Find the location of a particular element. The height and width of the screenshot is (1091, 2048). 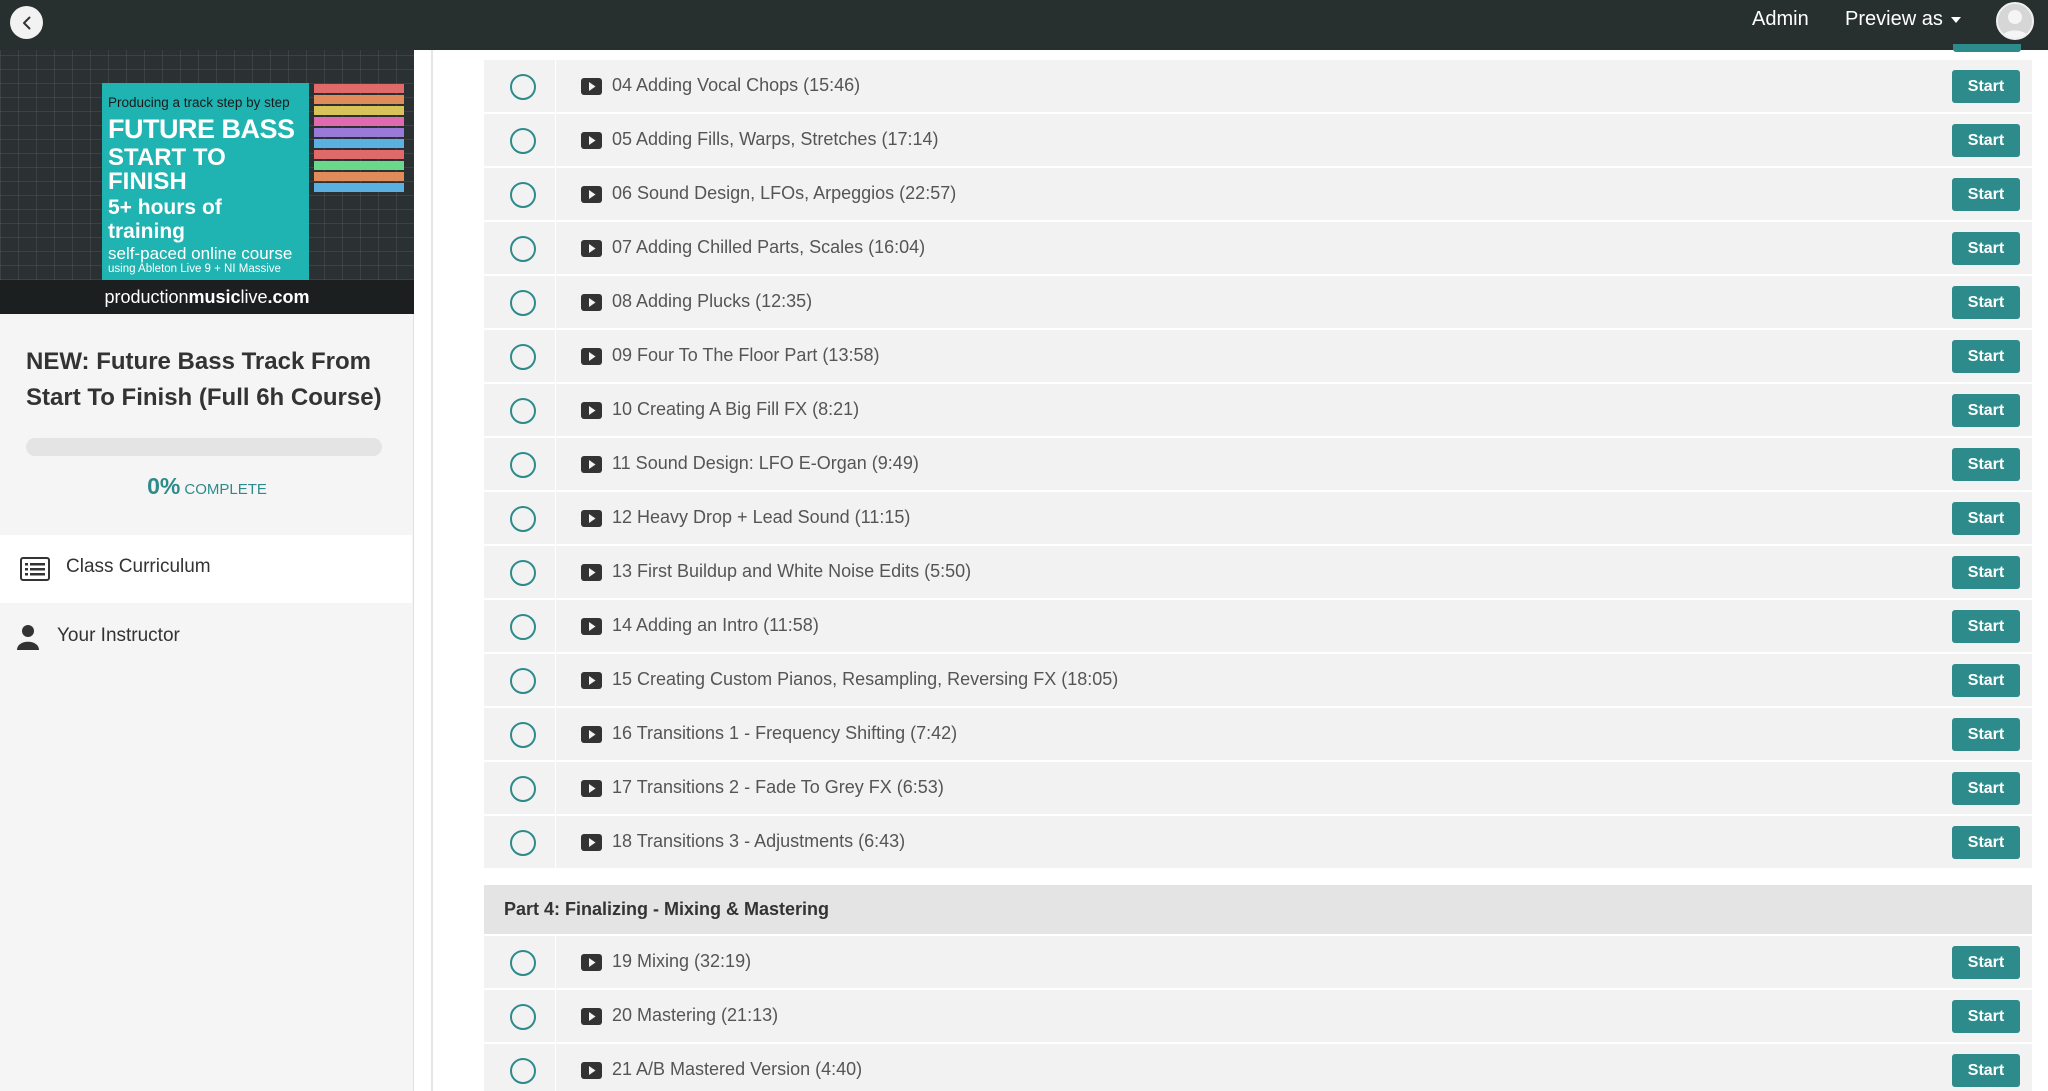

back-button is located at coordinates (26, 22).